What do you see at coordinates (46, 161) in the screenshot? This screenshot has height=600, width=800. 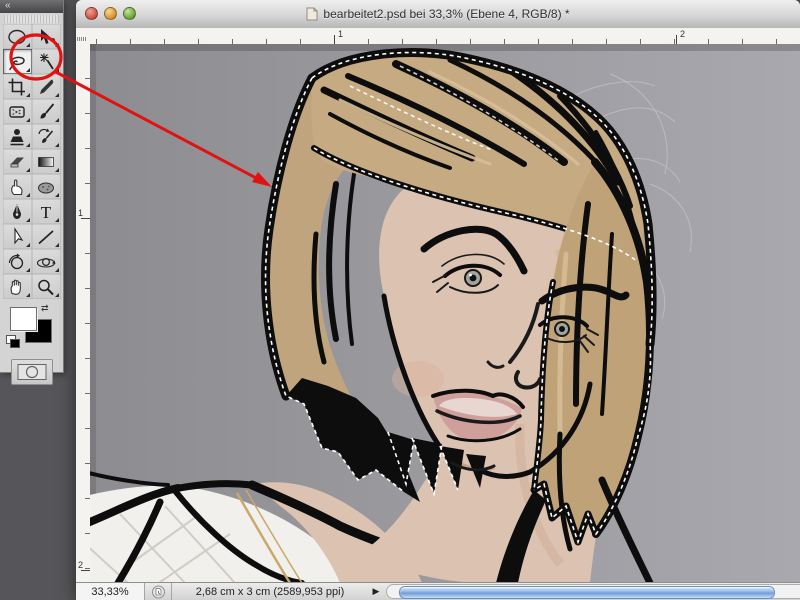 I see `tool-gradient` at bounding box center [46, 161].